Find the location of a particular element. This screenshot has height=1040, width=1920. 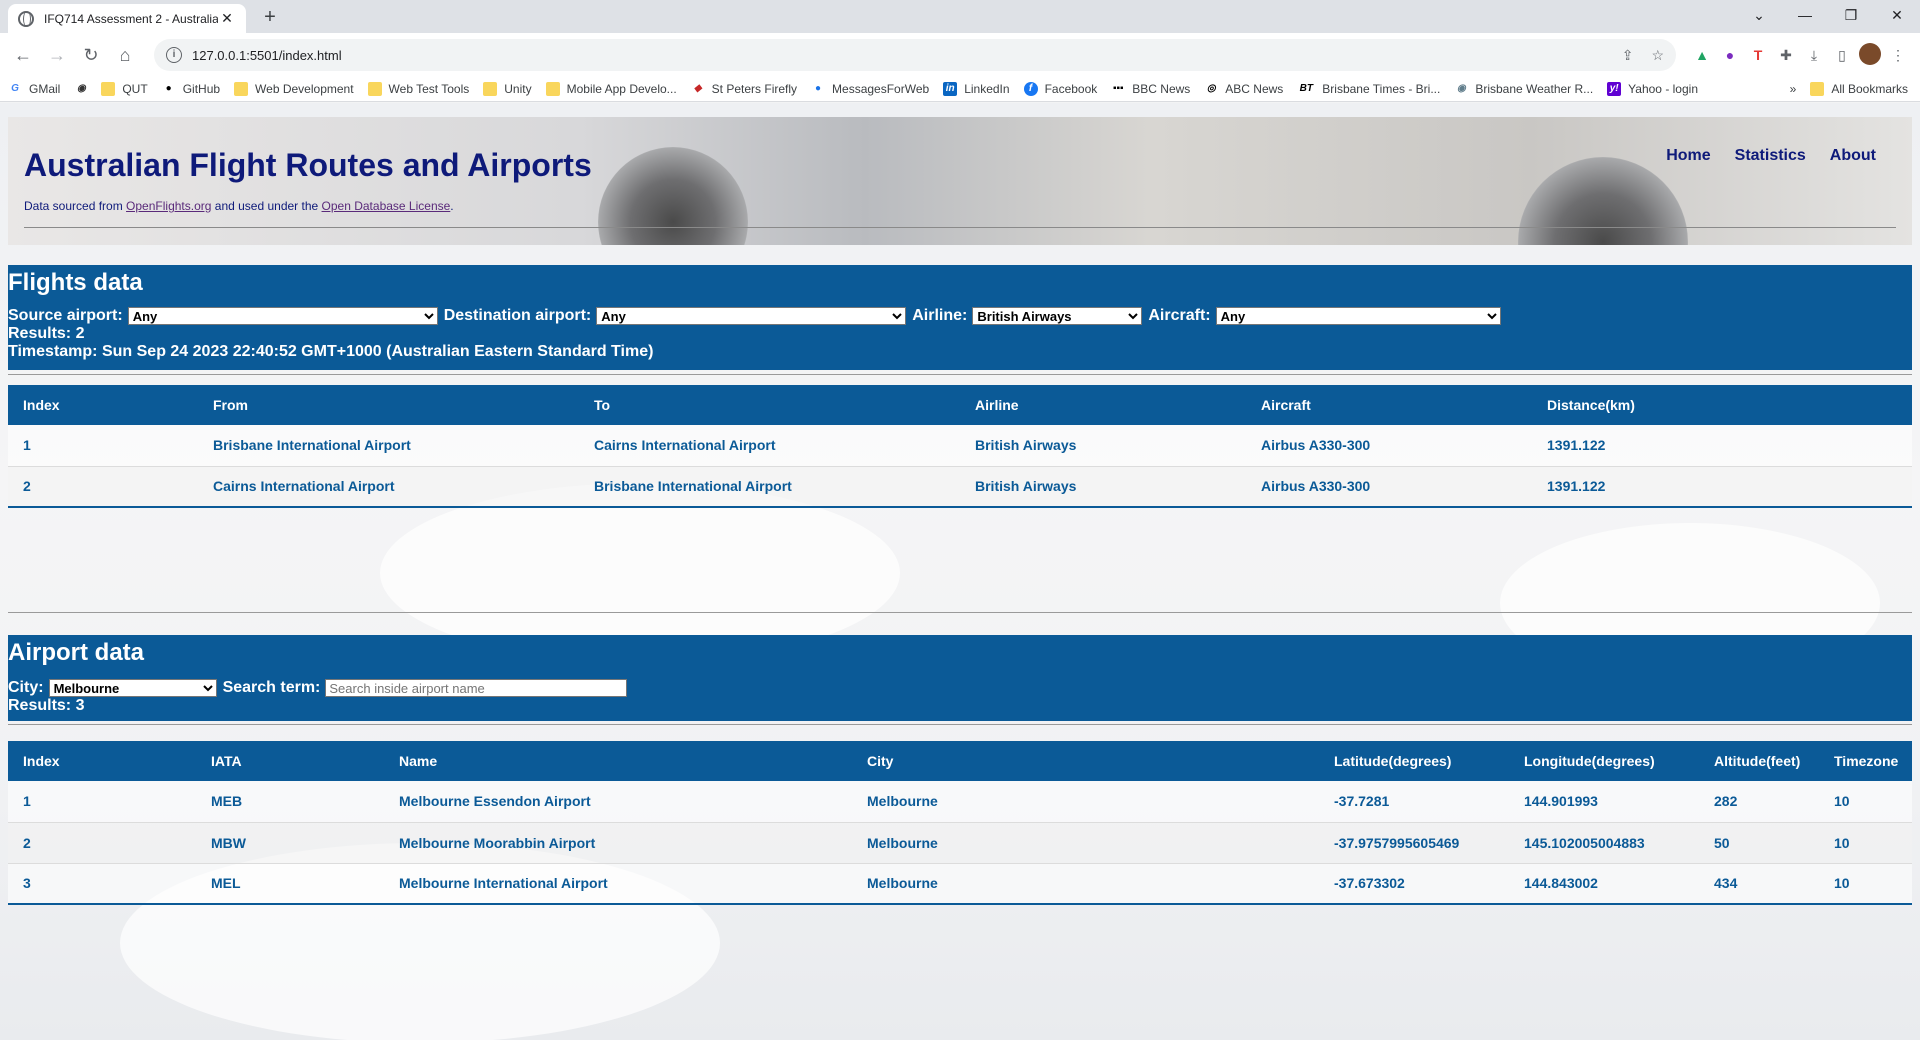

home-icon: ⌂ is located at coordinates (125, 55).